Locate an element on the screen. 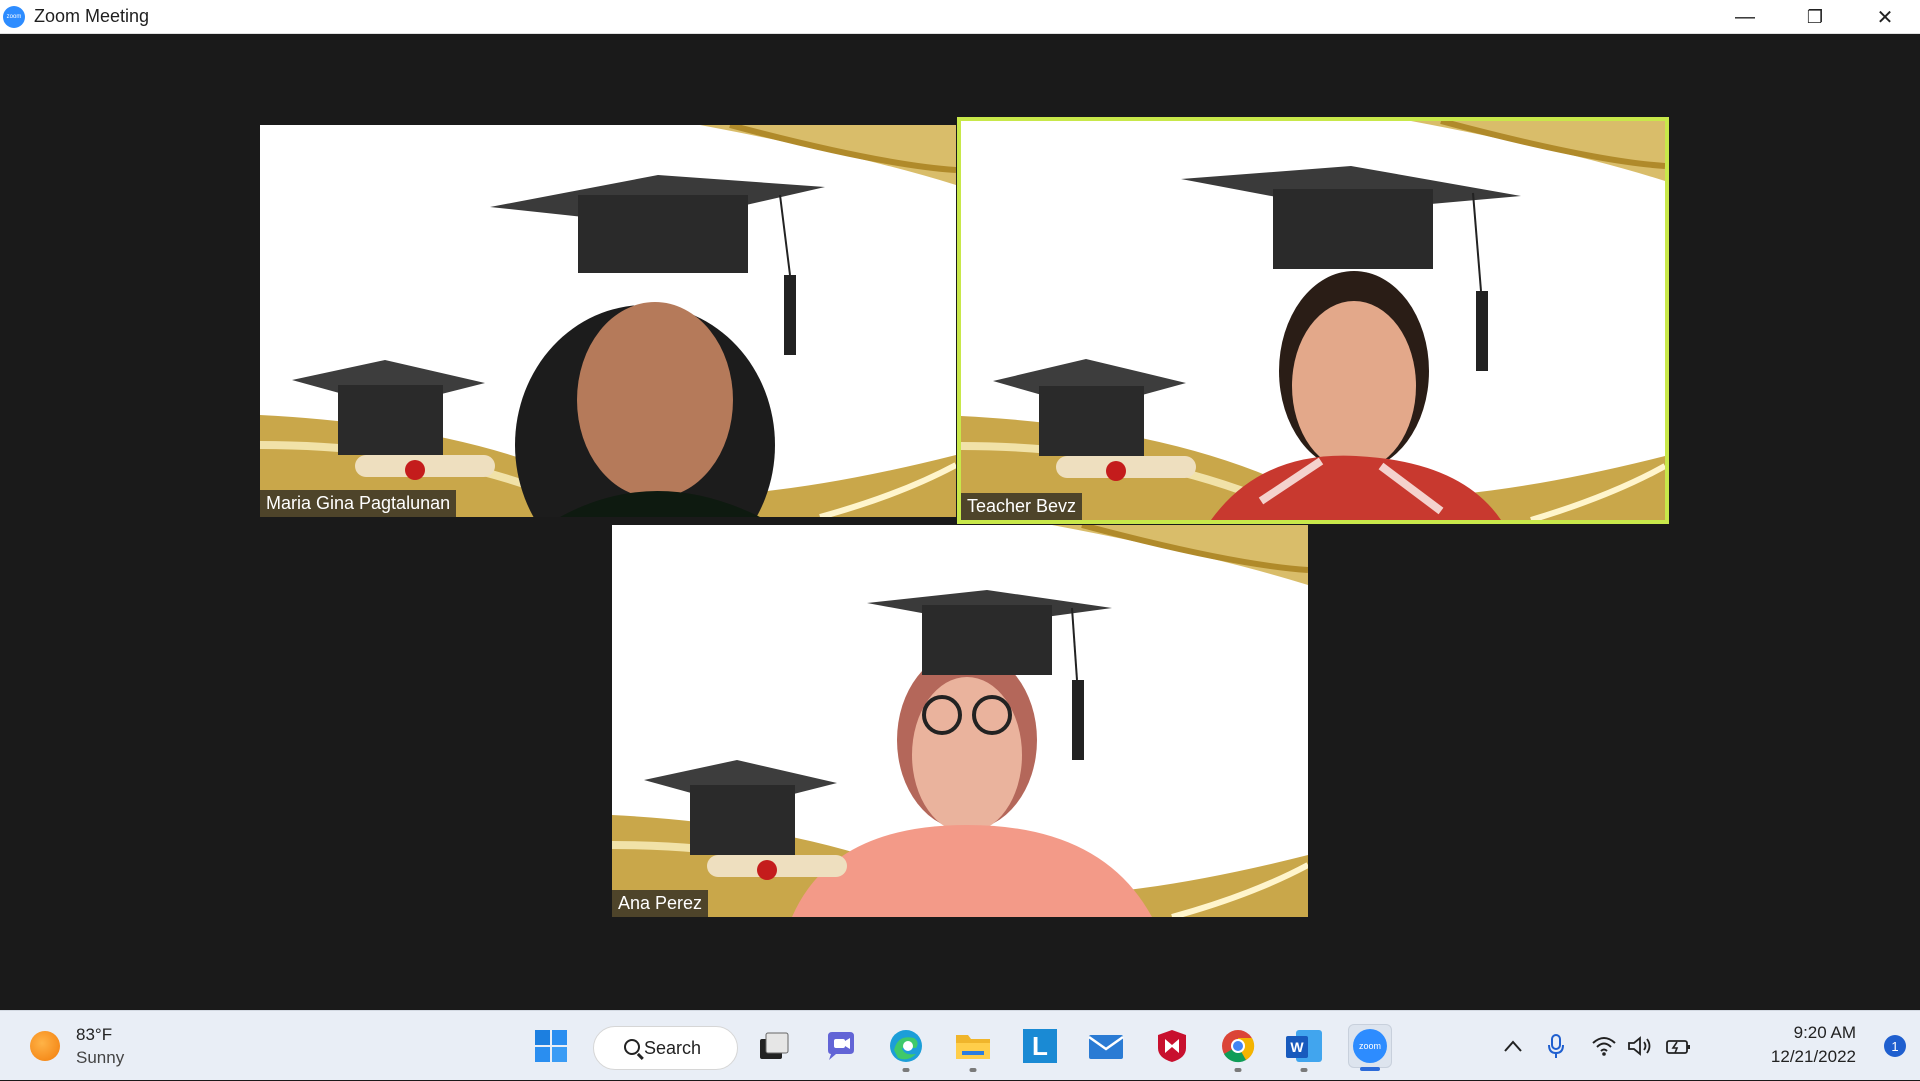 Image resolution: width=1920 pixels, height=1081 pixels. video-tile-2: Teacher Bevz is located at coordinates (1313, 320).